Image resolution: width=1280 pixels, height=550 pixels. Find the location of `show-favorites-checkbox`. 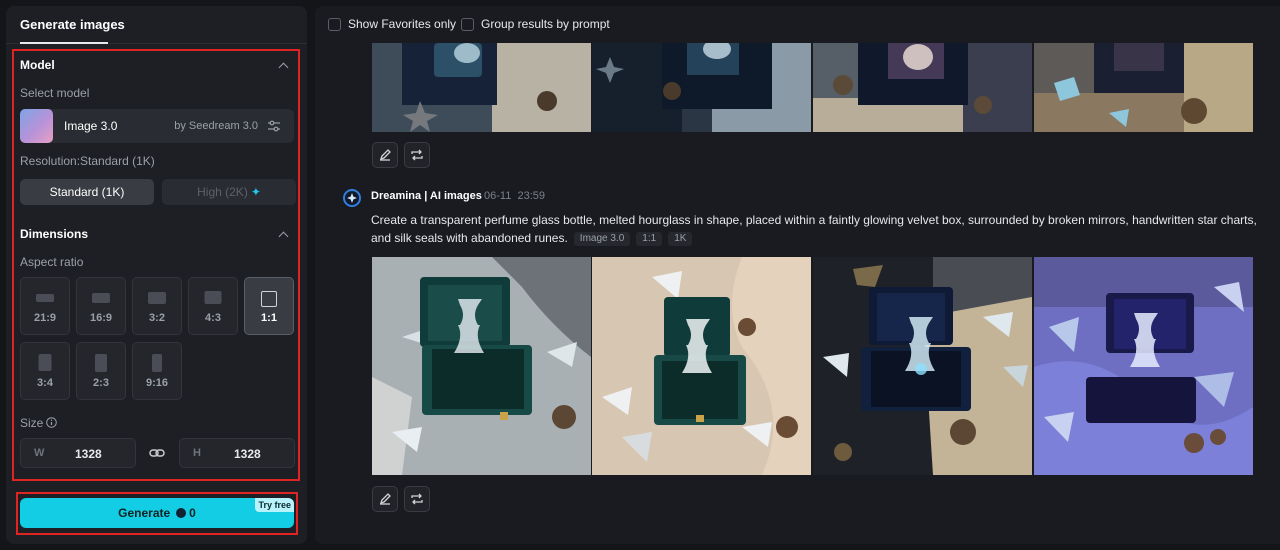

show-favorites-checkbox is located at coordinates (334, 24).